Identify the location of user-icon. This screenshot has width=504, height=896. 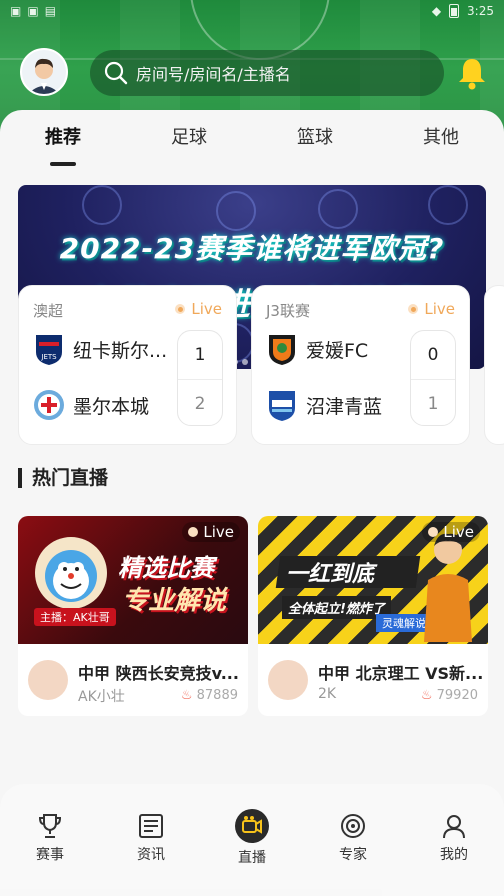
(454, 827).